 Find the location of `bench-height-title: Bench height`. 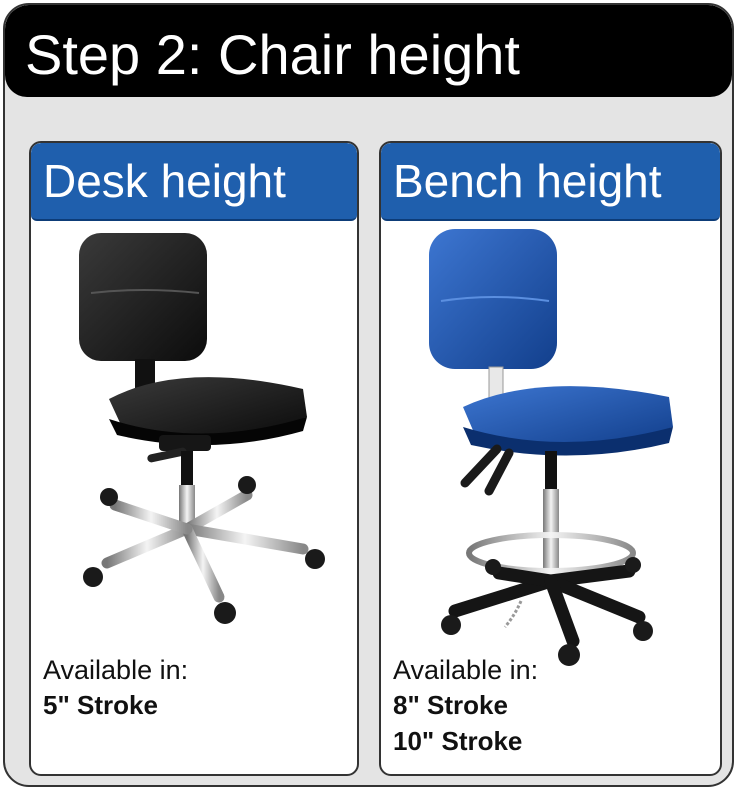

bench-height-title: Bench height is located at coordinates (527, 181).